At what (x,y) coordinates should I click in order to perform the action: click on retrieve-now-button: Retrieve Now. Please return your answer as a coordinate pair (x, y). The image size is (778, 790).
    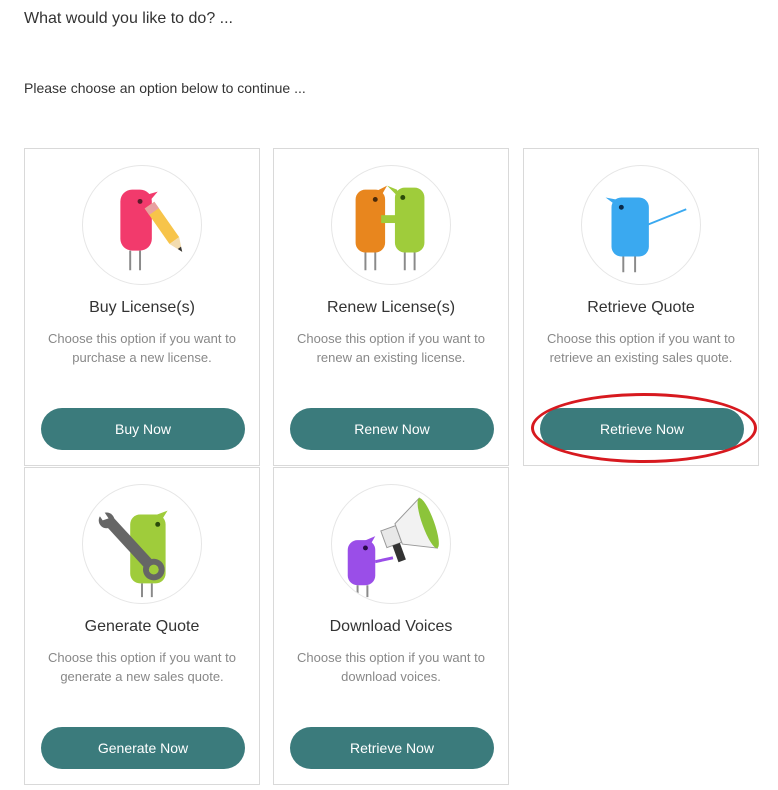
    Looking at the image, I should click on (642, 429).